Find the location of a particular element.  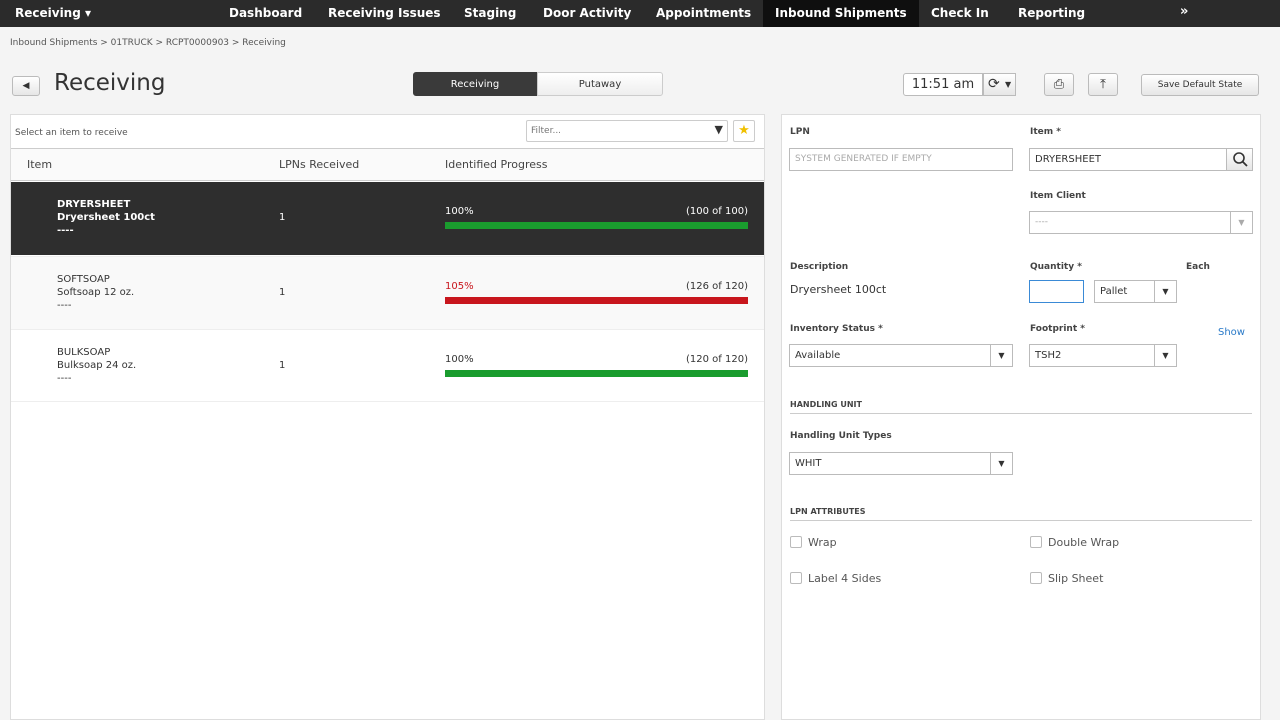

item-description: Bulksoap 24 oz. is located at coordinates (97, 365).